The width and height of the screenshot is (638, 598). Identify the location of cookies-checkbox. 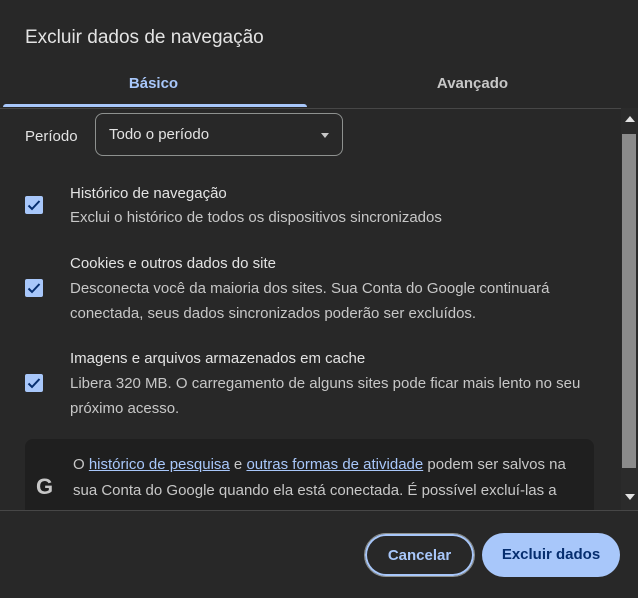
(34, 288).